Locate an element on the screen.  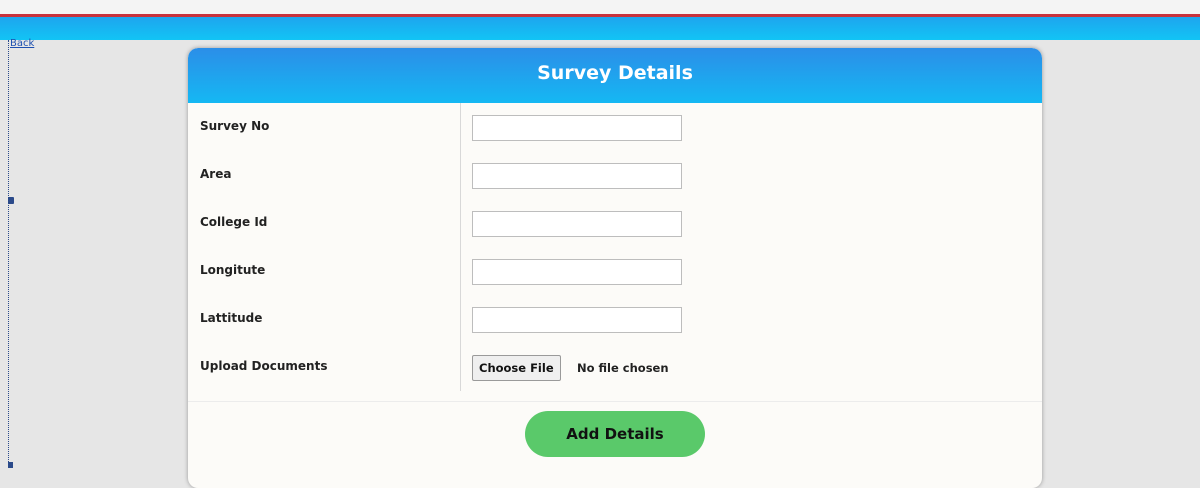
label-cell: College Id is located at coordinates (324, 223).